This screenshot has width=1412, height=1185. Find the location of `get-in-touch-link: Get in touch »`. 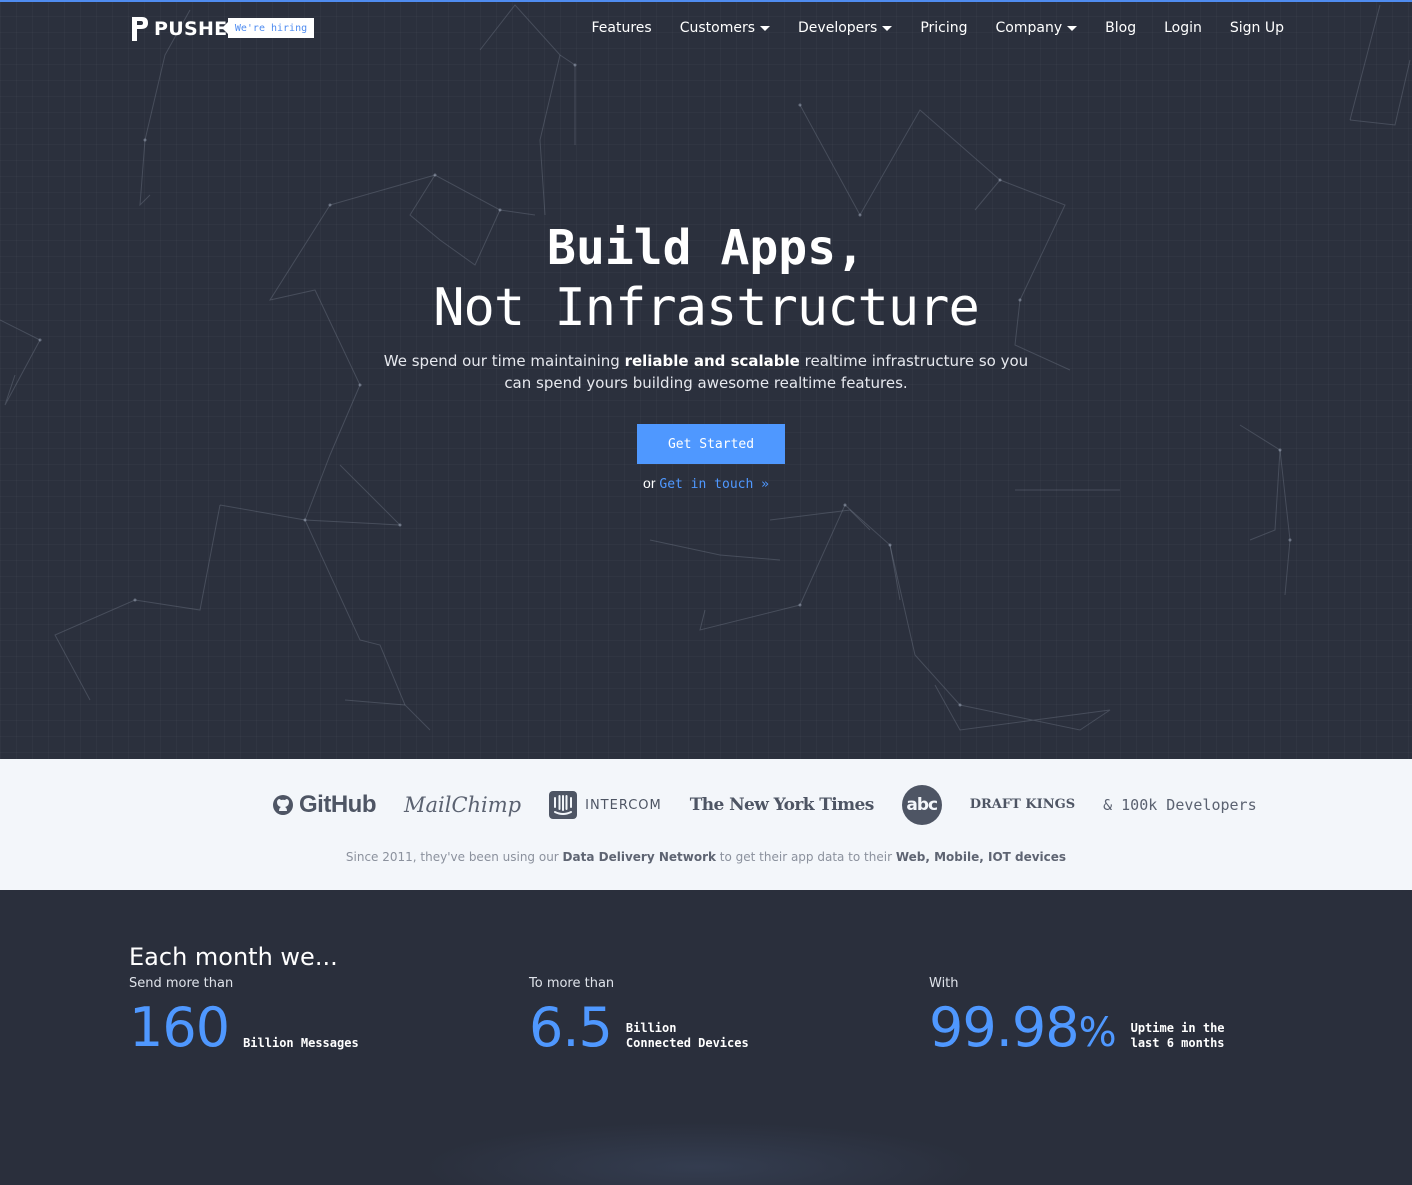

get-in-touch-link: Get in touch » is located at coordinates (714, 484).